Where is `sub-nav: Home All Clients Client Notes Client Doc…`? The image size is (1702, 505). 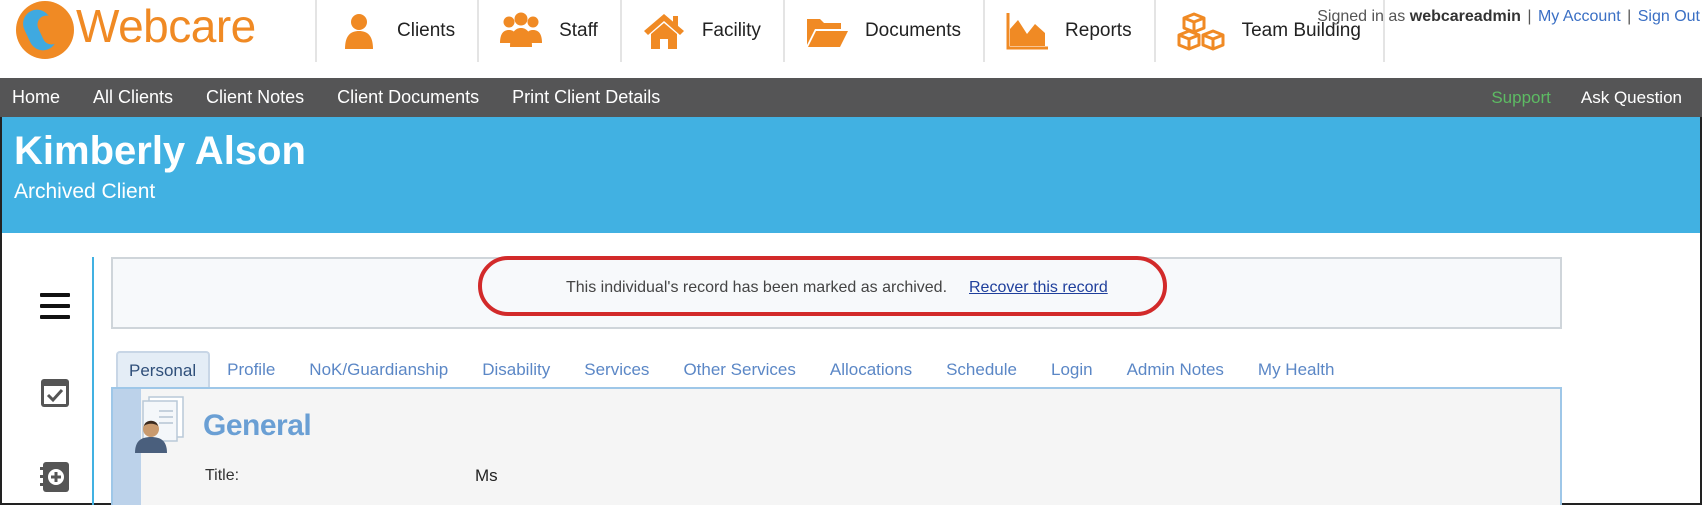
sub-nav: Home All Clients Client Notes Client Doc… is located at coordinates (851, 97).